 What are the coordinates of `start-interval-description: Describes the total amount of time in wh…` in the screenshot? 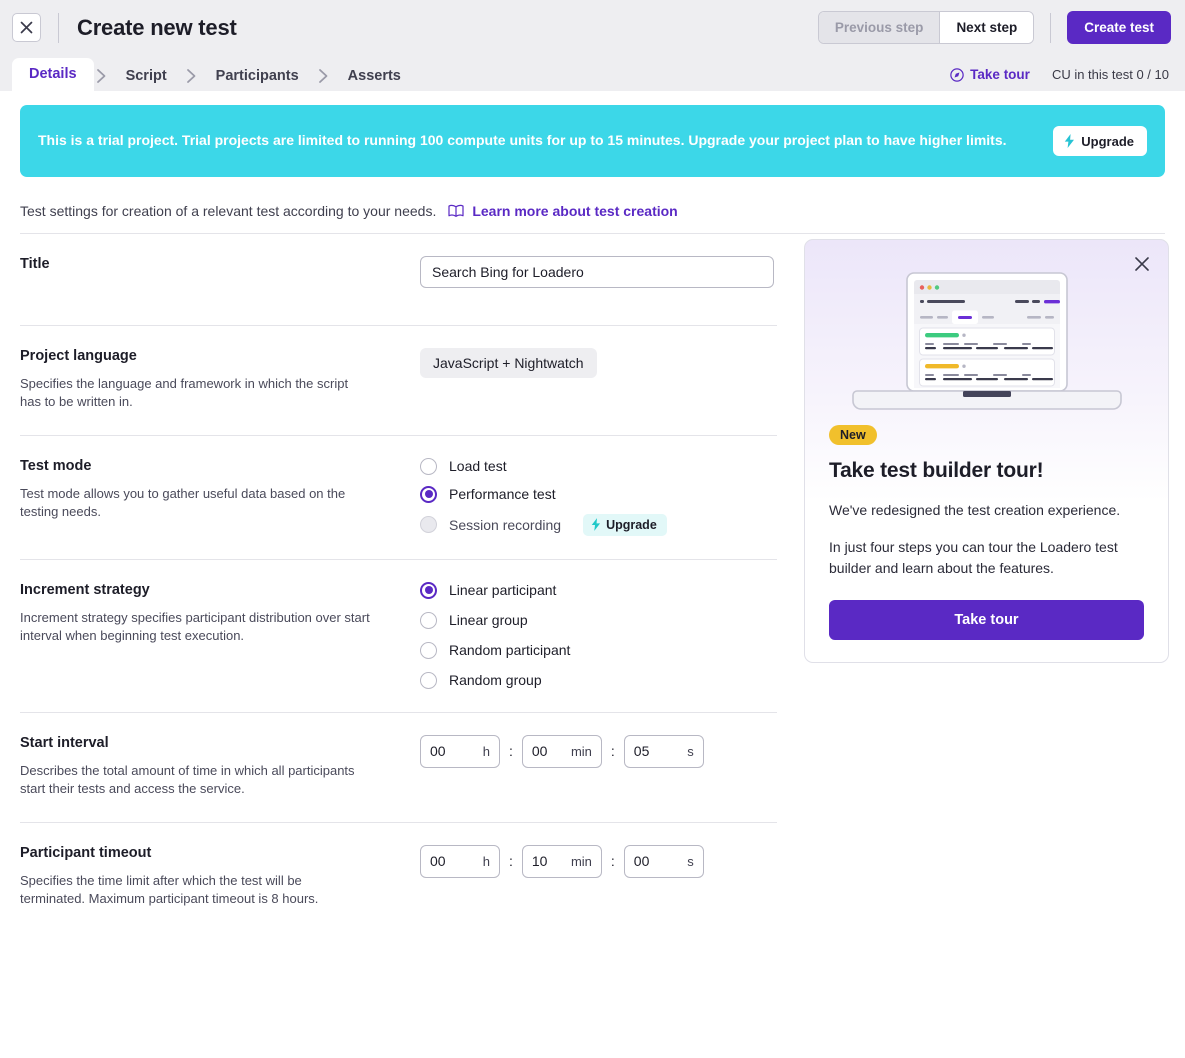 It's located at (187, 779).